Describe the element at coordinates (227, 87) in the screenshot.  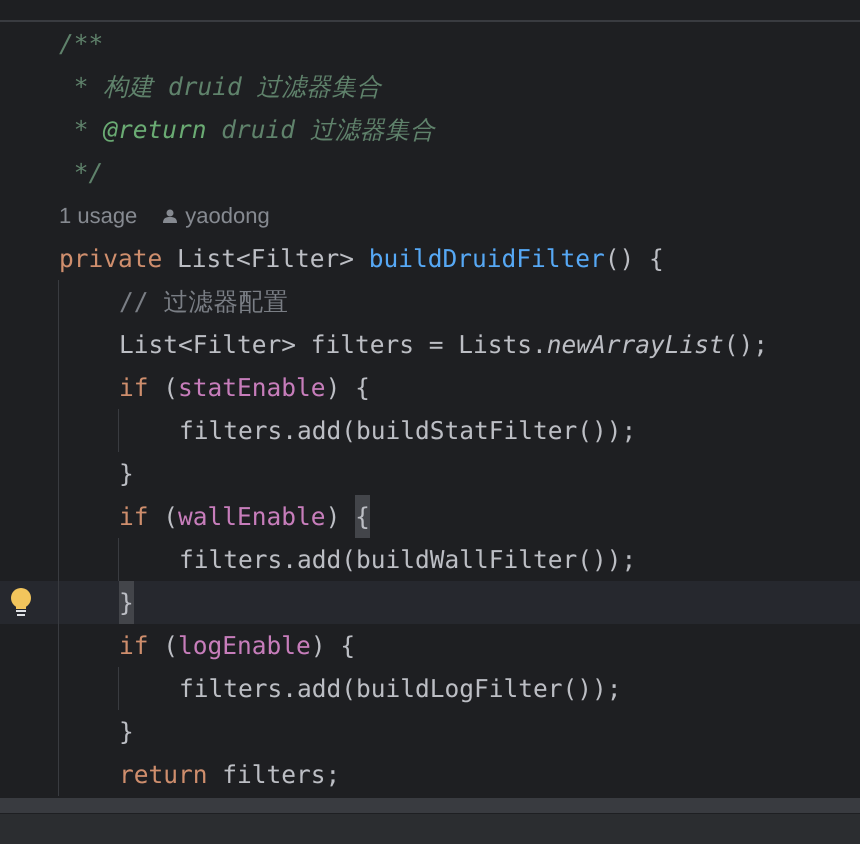
I see `code-line: * 构建 druid 过滤器集合` at that location.